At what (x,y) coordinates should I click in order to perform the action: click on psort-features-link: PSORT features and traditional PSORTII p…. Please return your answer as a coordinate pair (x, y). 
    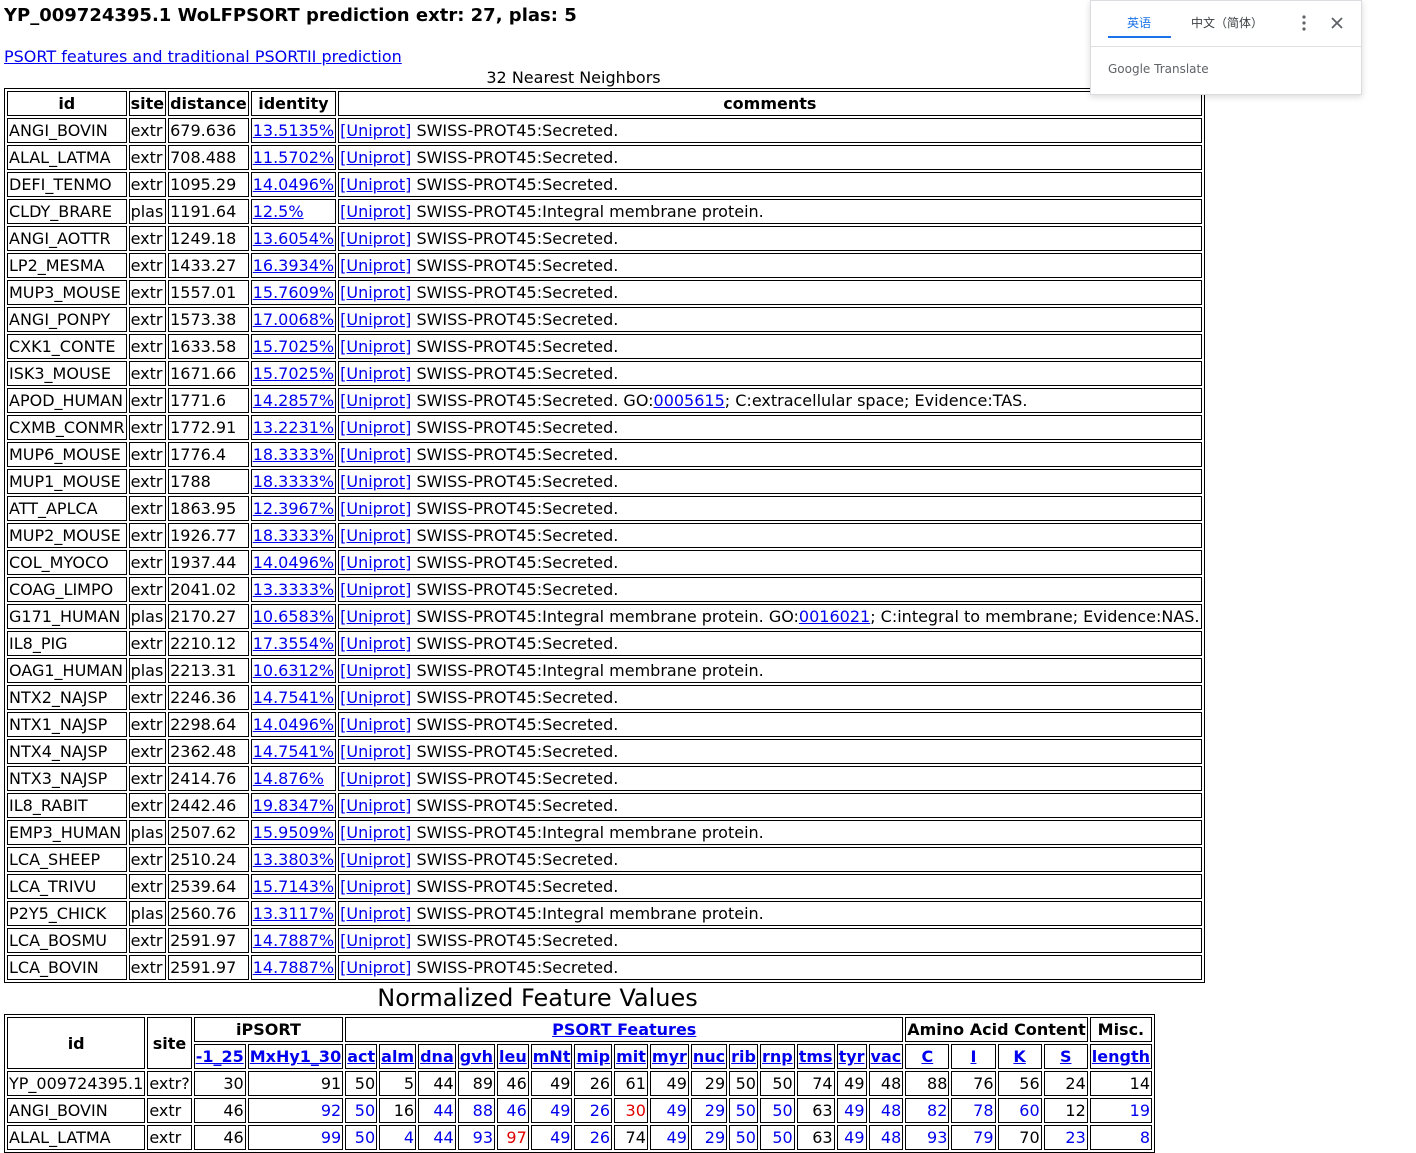
    Looking at the image, I should click on (203, 56).